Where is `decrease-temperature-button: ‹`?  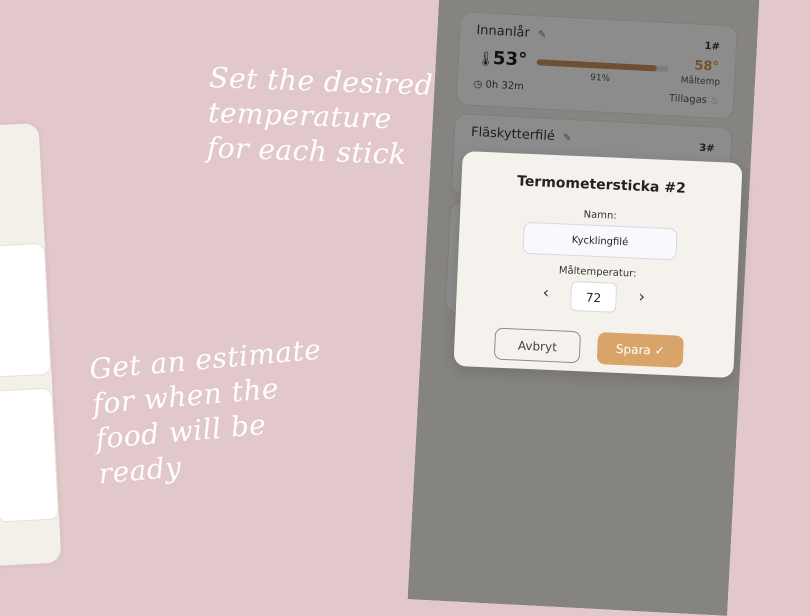 decrease-temperature-button: ‹ is located at coordinates (545, 292).